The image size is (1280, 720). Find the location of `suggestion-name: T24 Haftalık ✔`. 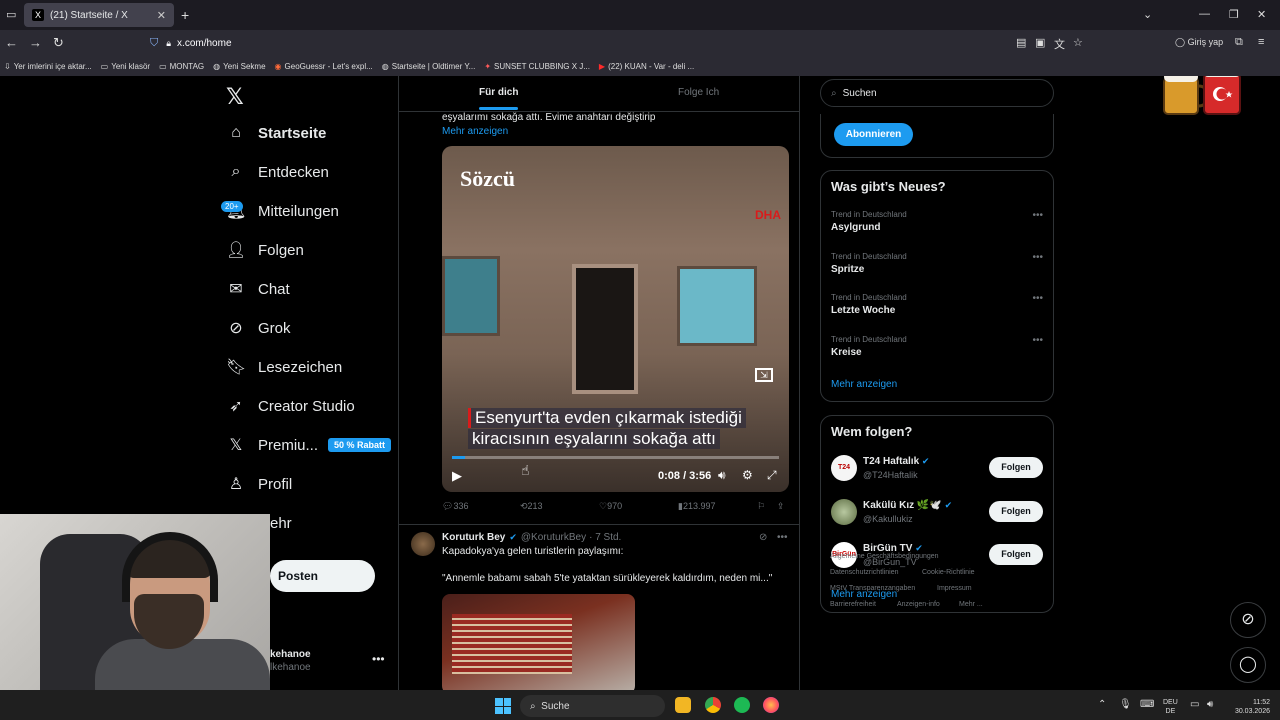

suggestion-name: T24 Haftalık ✔ is located at coordinates (896, 461).